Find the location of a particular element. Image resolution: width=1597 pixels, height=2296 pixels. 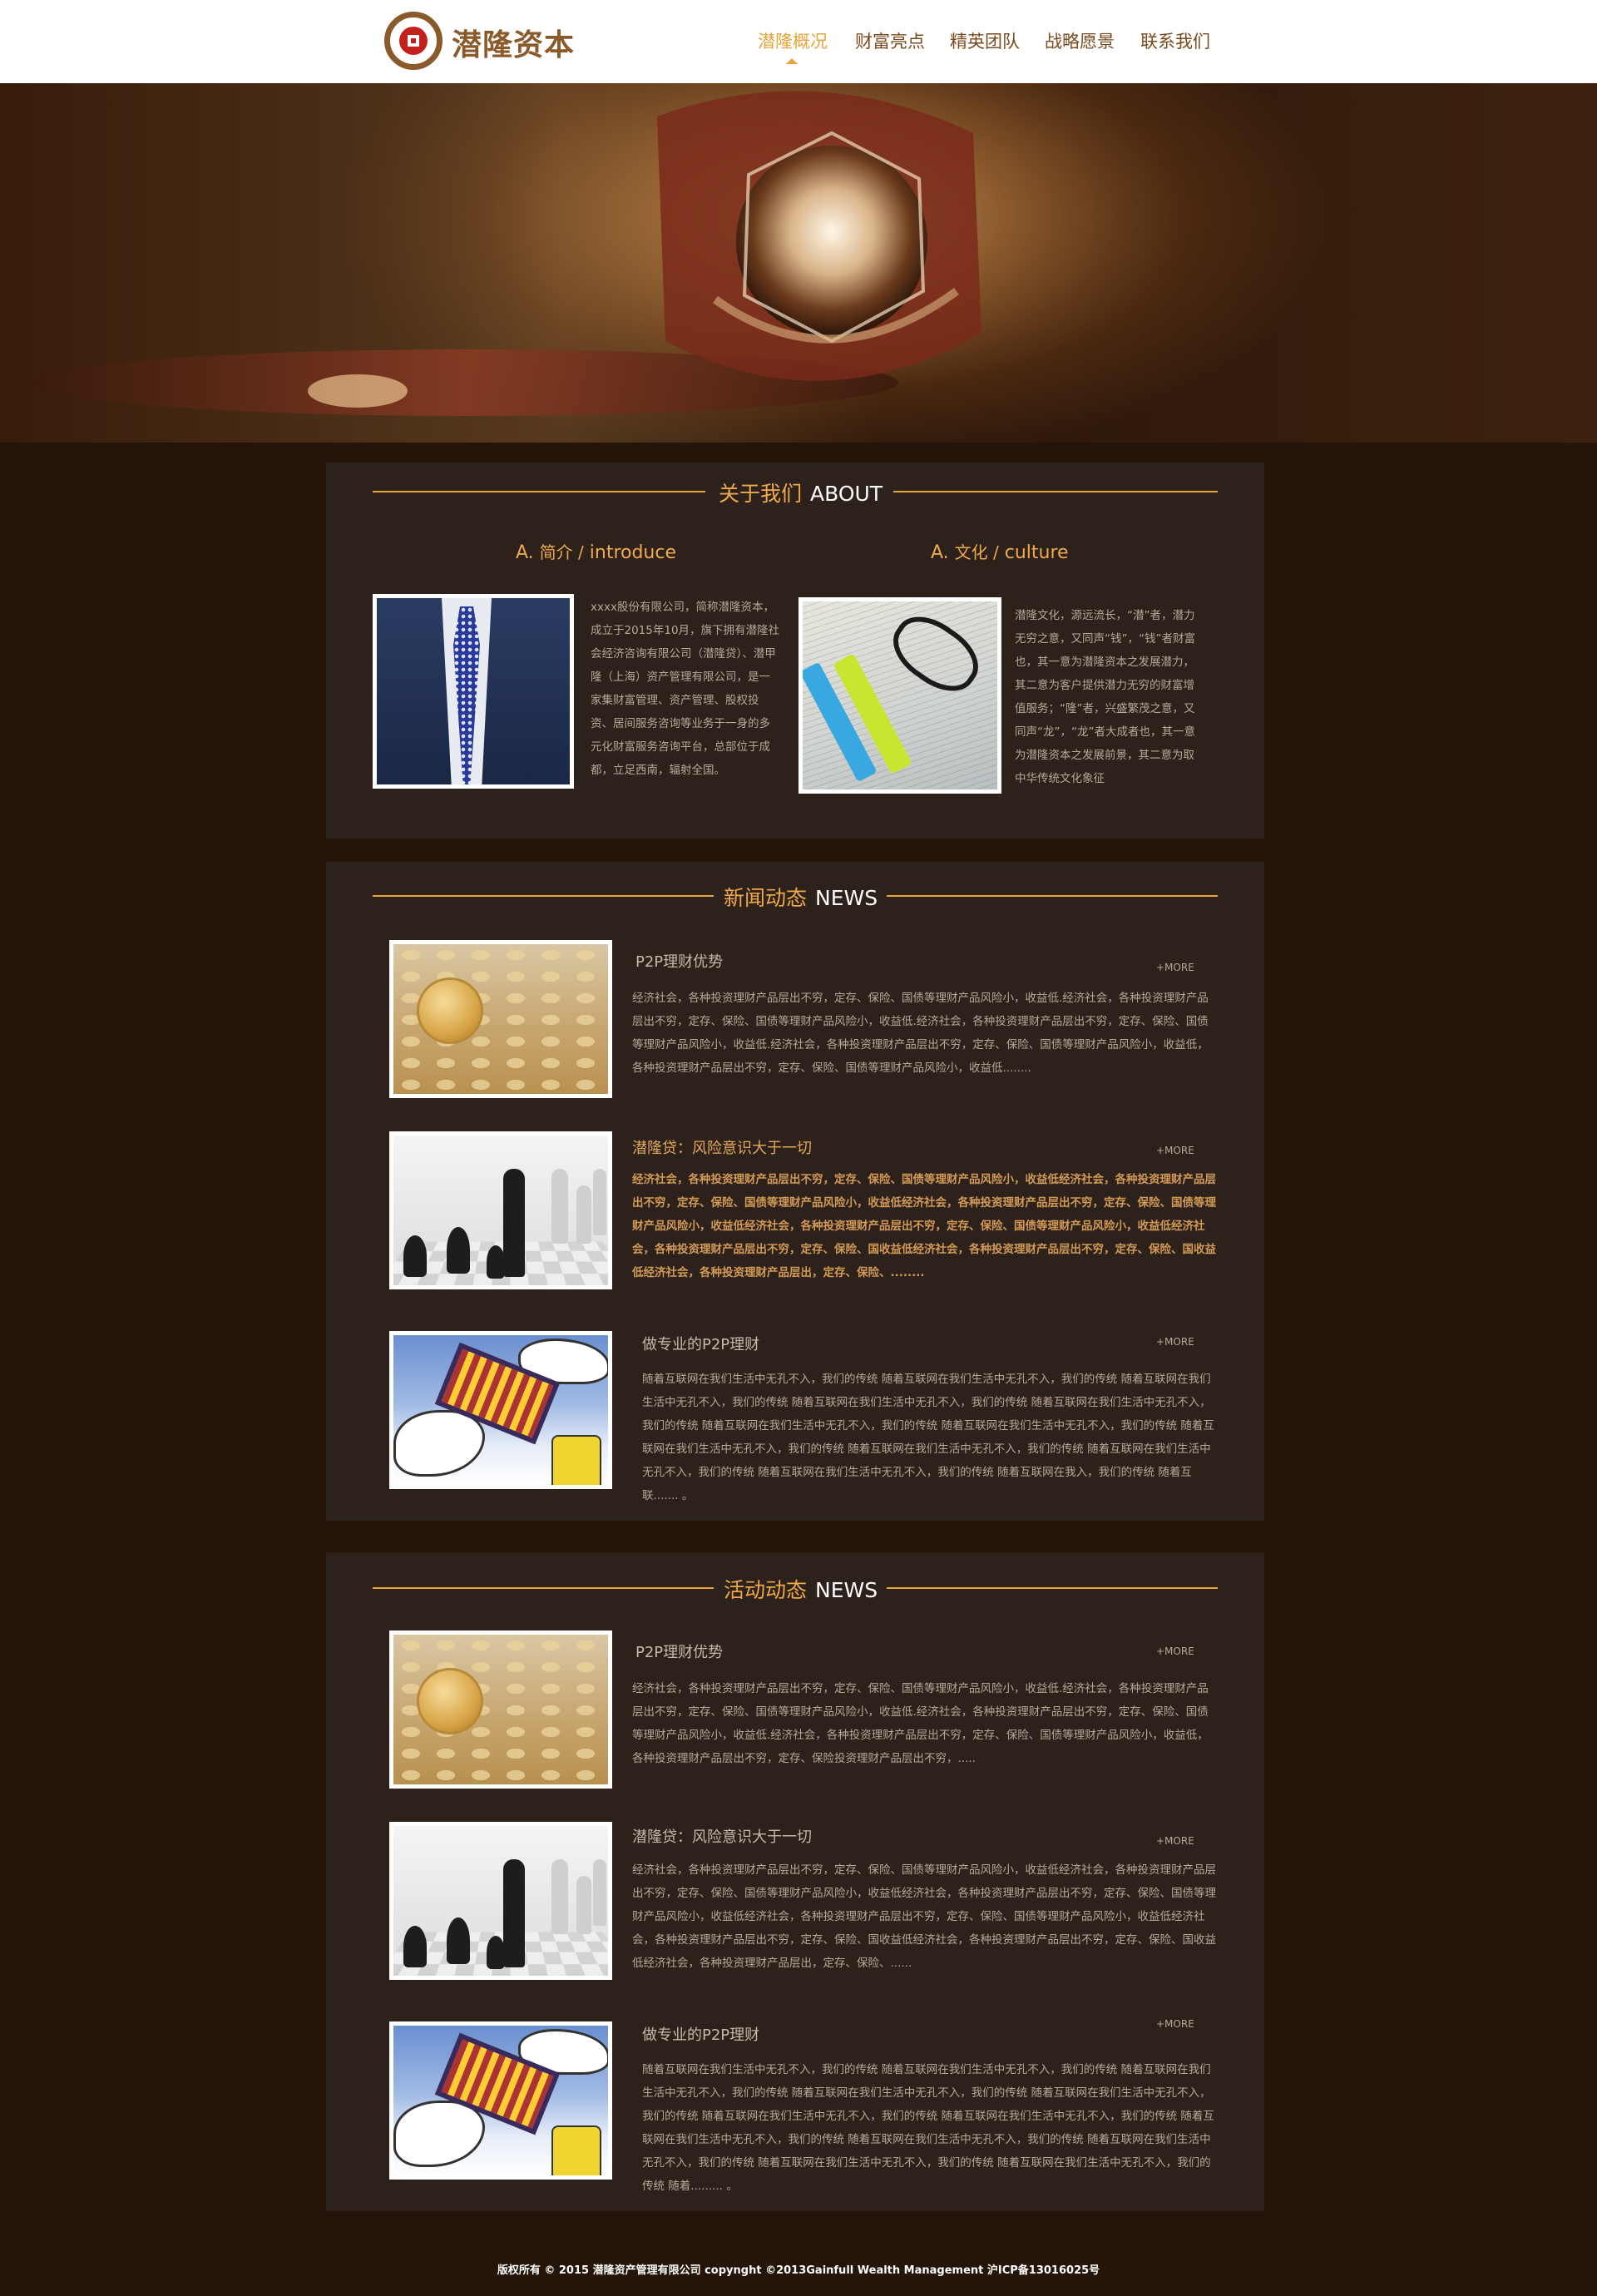

header: 潜隆资本 潜隆概况 财富亮点 精英团队 战略愿景 联系我们 is located at coordinates (798, 41).